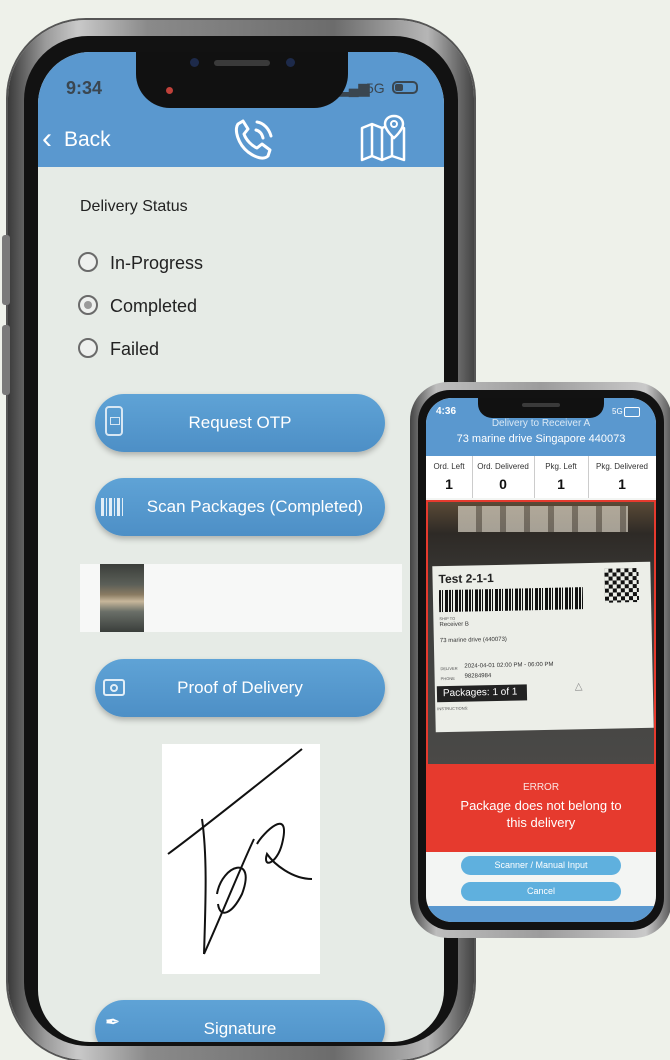  Describe the element at coordinates (88, 305) in the screenshot. I see `radio-button-selected` at that location.